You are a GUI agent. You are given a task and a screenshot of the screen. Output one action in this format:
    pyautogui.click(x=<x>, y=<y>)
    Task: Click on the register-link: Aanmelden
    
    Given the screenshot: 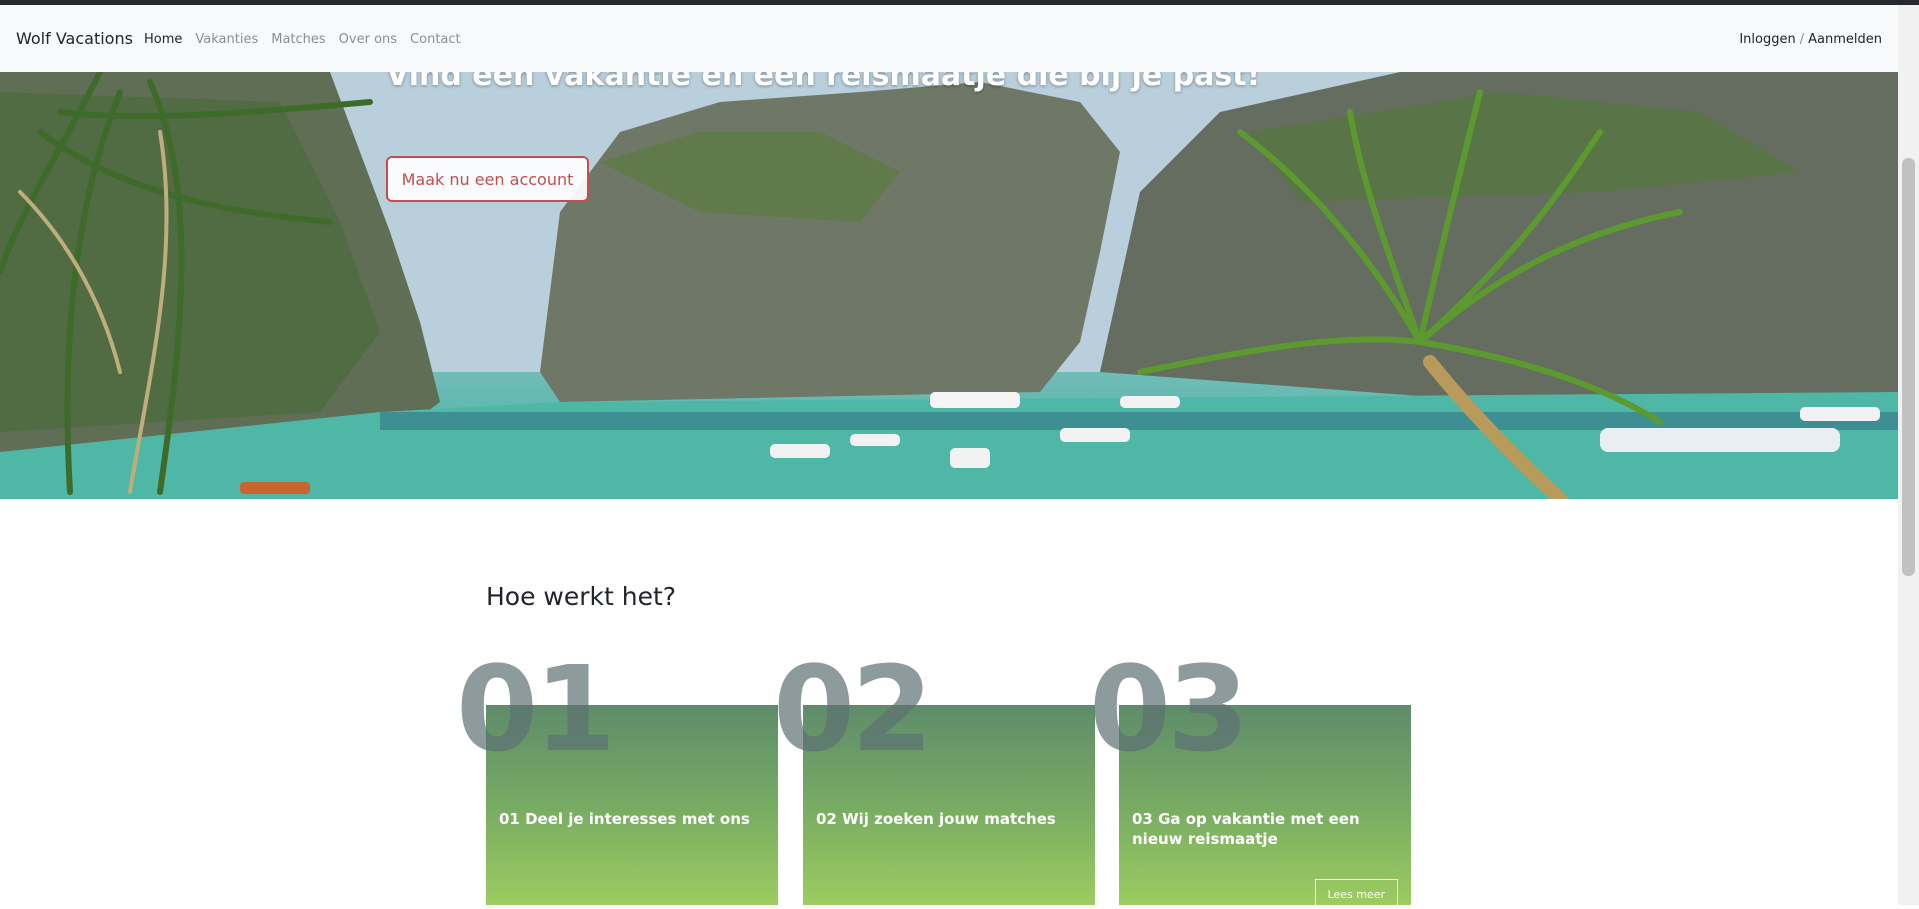 What is the action you would take?
    pyautogui.click(x=1845, y=39)
    